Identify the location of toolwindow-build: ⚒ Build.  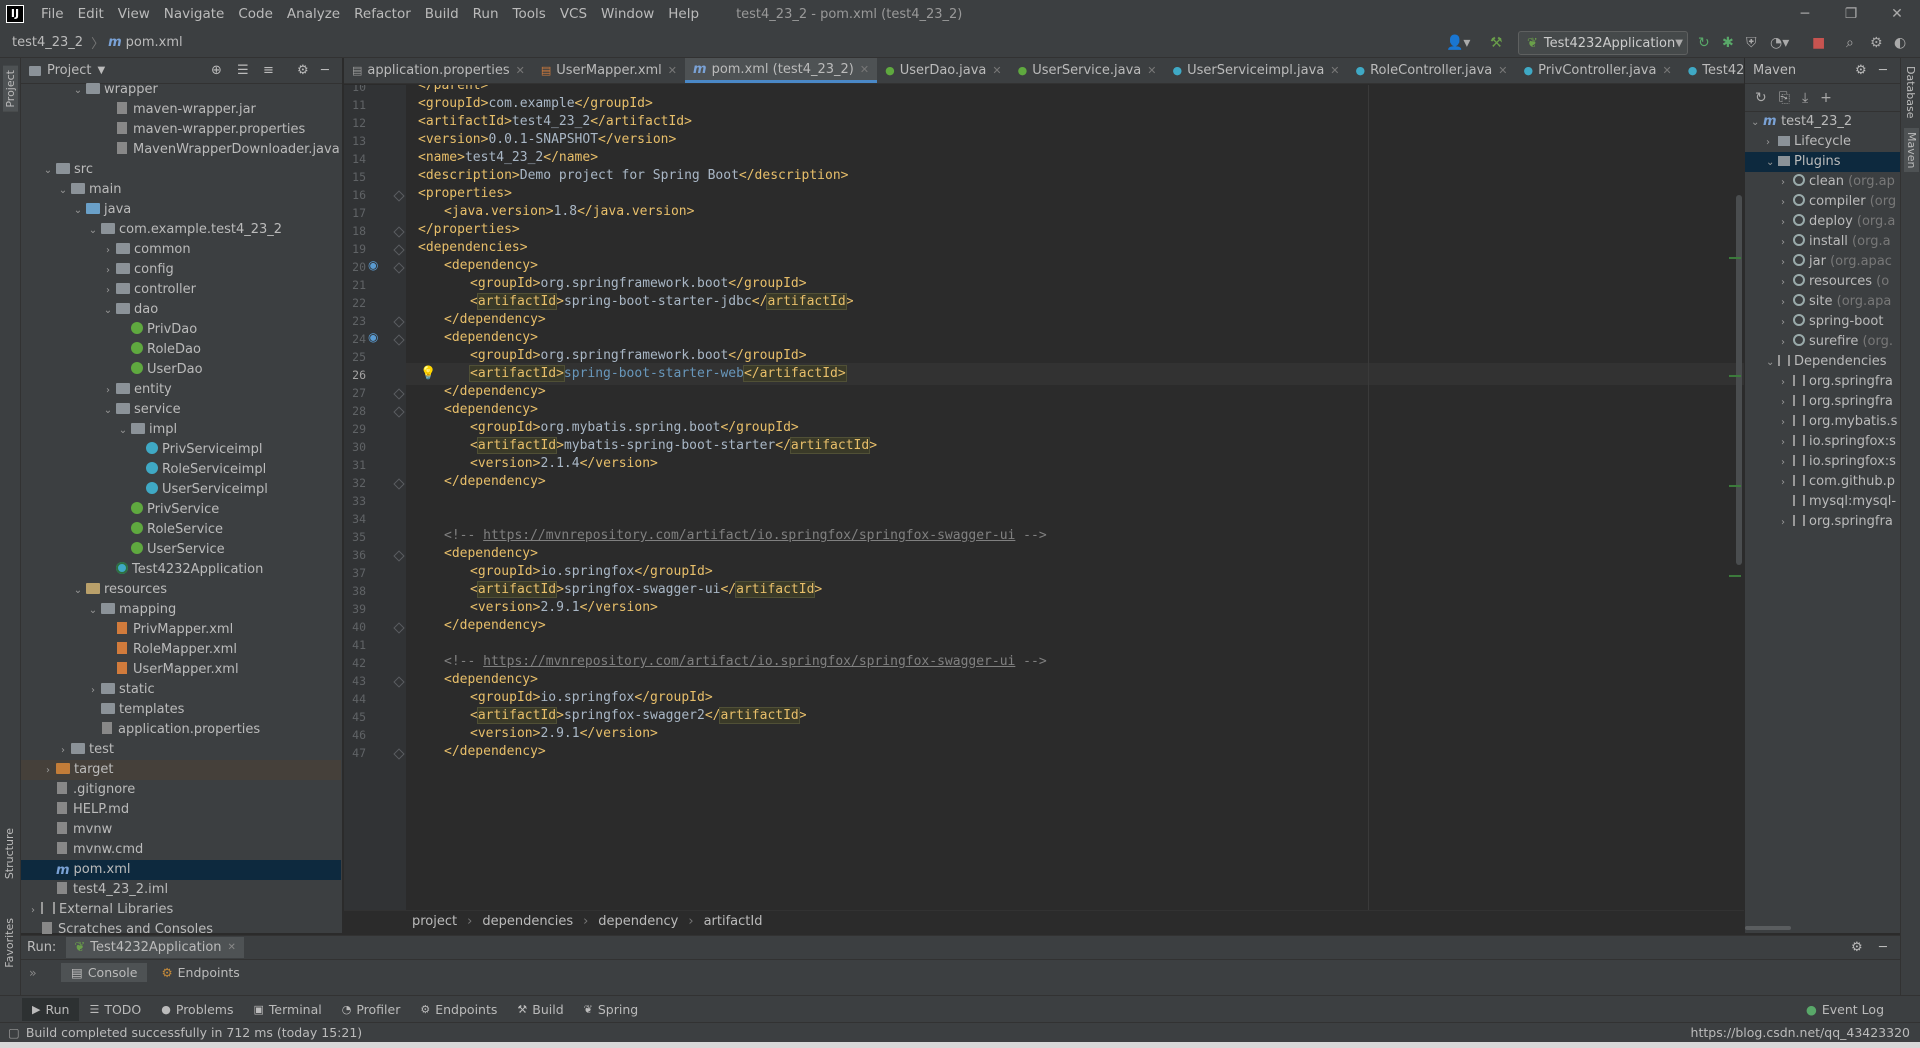
(540, 1009).